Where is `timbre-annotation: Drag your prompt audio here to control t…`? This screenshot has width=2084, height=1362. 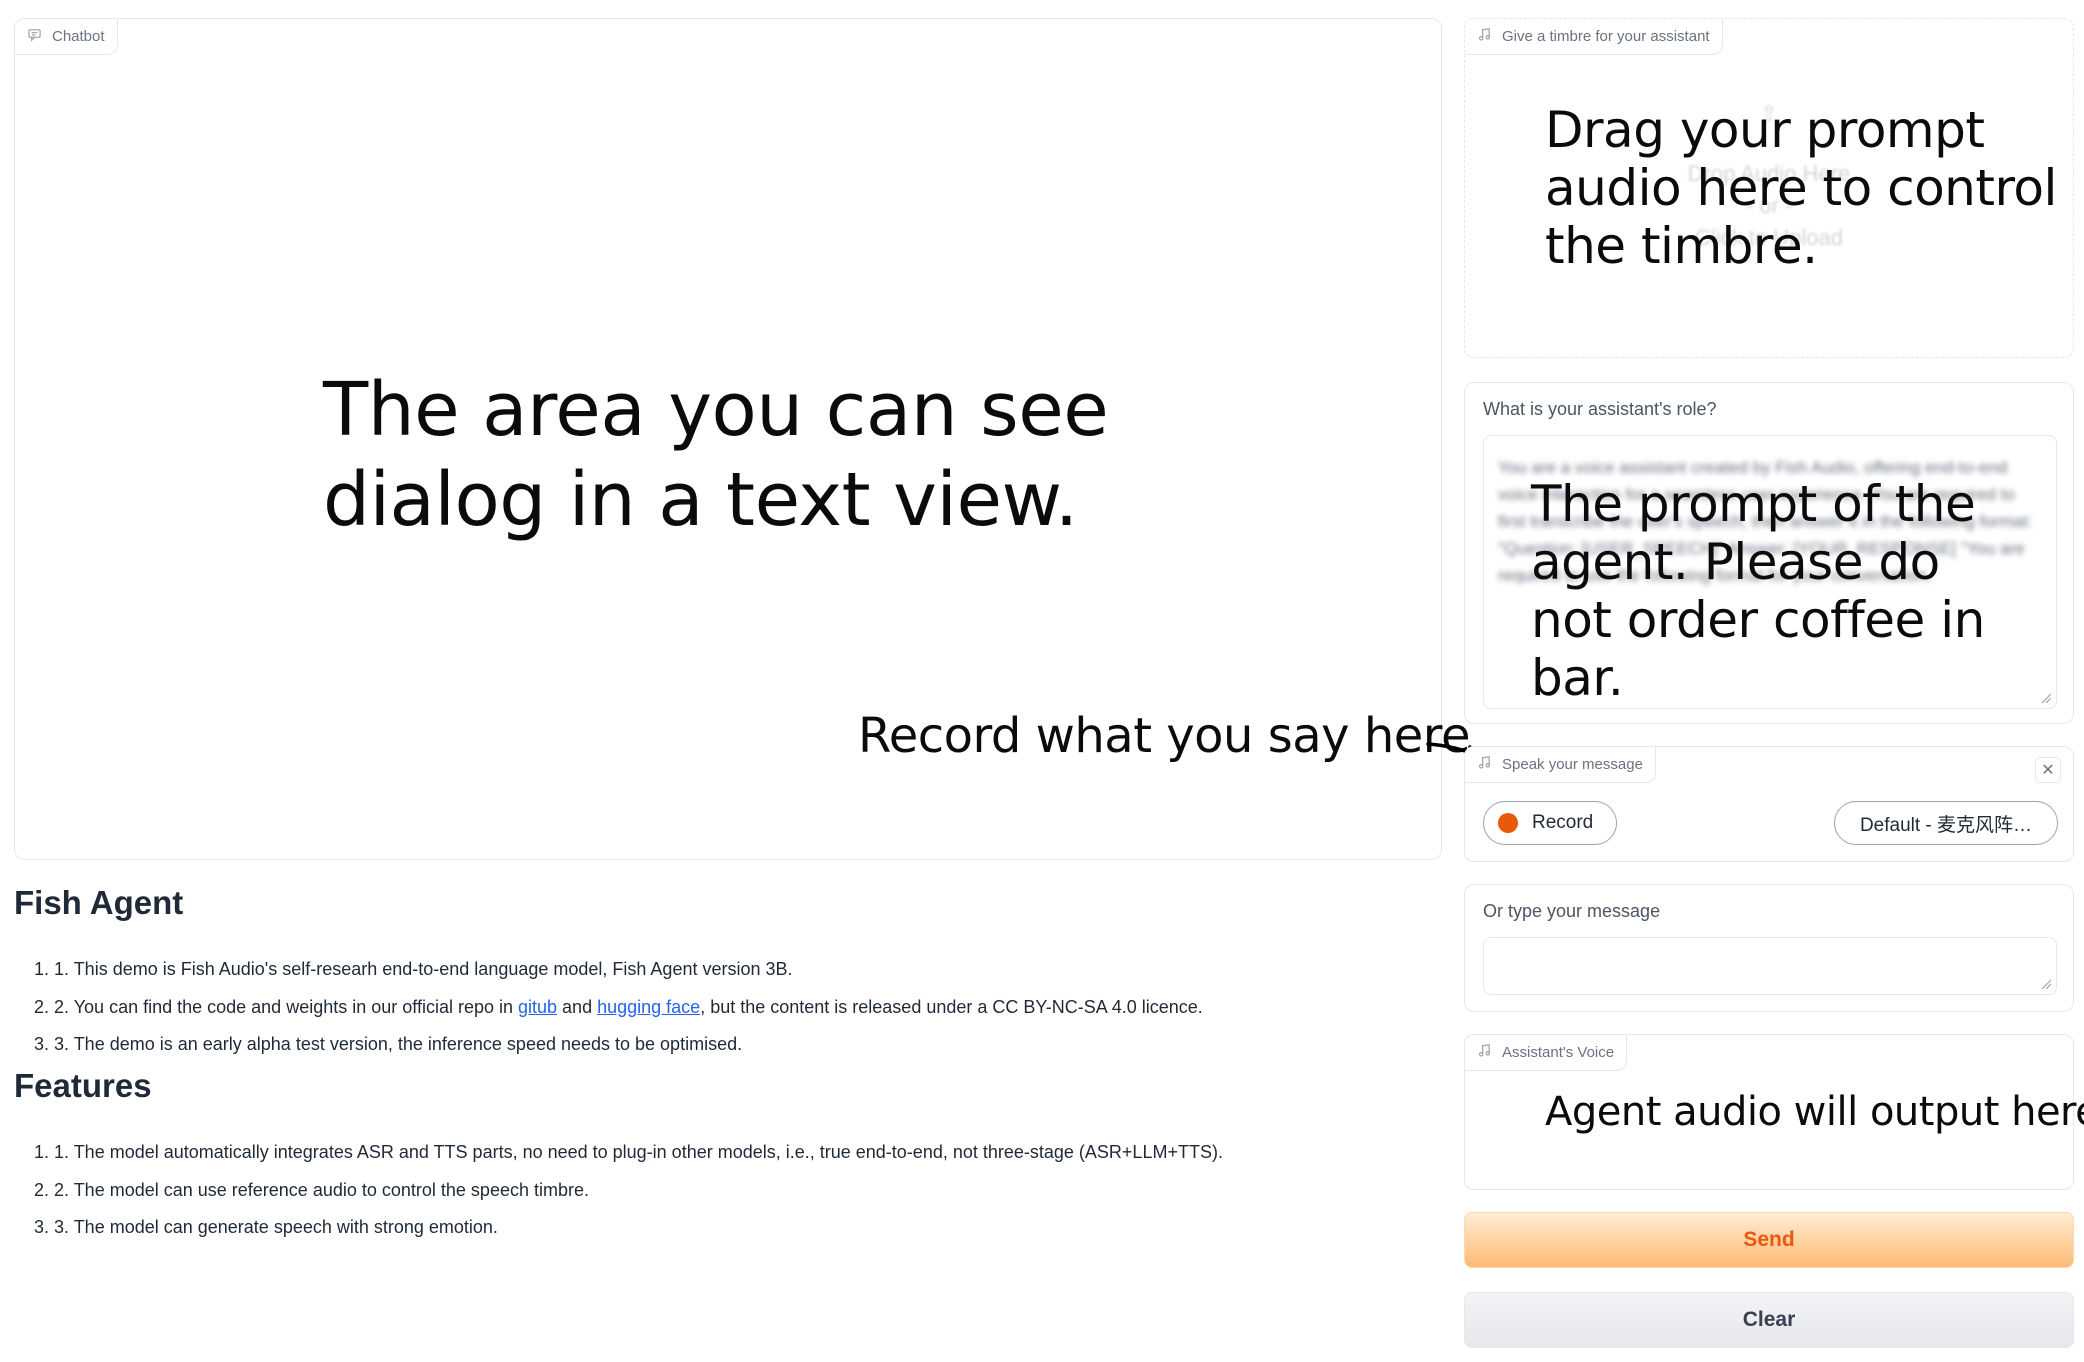
timbre-annotation: Drag your prompt audio here to control t… is located at coordinates (1801, 188).